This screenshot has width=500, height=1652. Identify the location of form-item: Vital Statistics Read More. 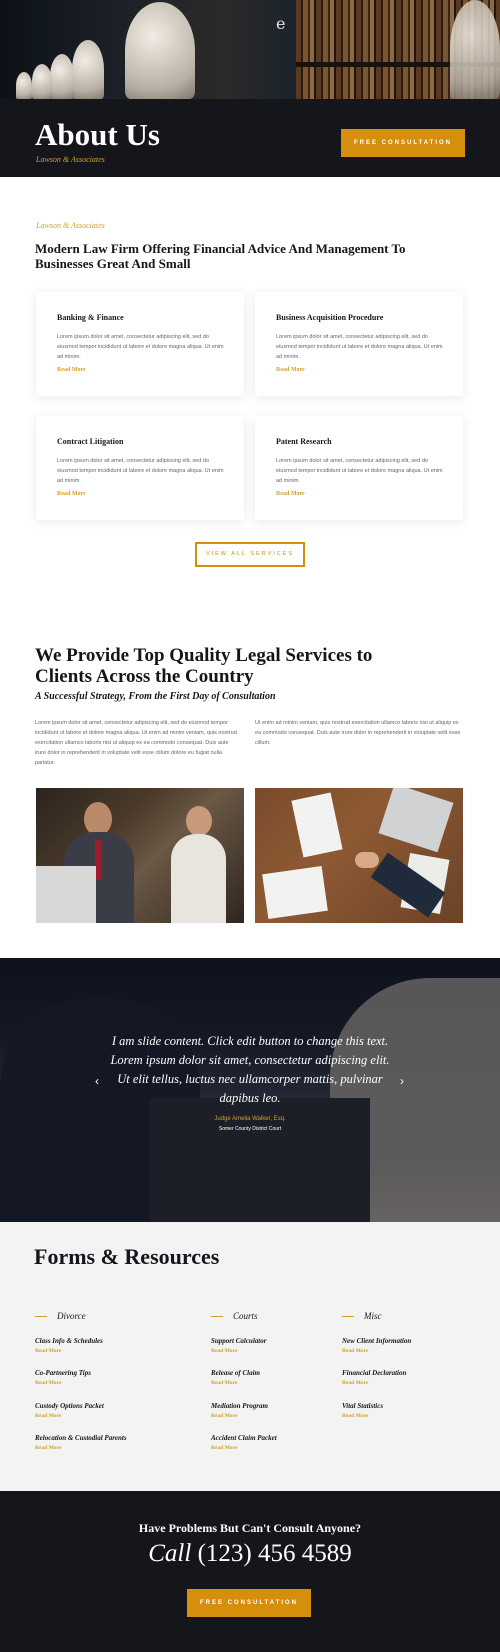
(362, 1410).